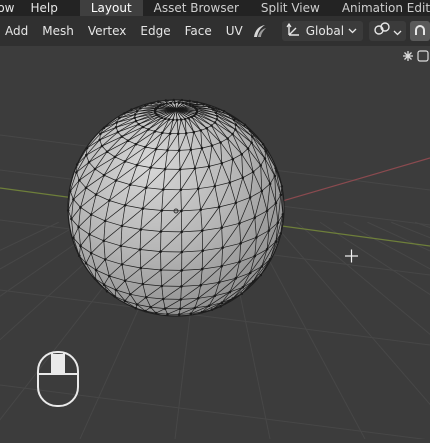 The width and height of the screenshot is (430, 443). Describe the element at coordinates (198, 31) in the screenshot. I see `menu-face: Face` at that location.